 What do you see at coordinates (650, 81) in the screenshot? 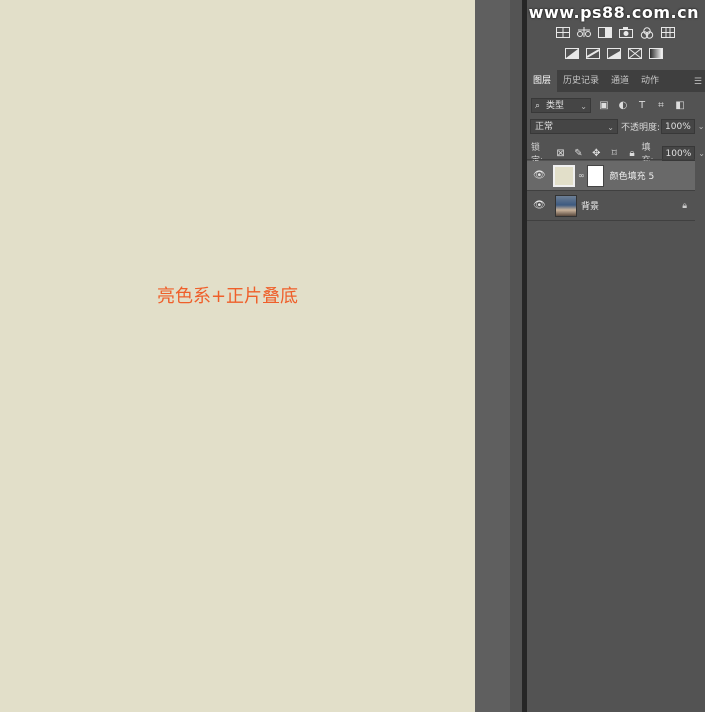
I see `tab-actions: 动作` at bounding box center [650, 81].